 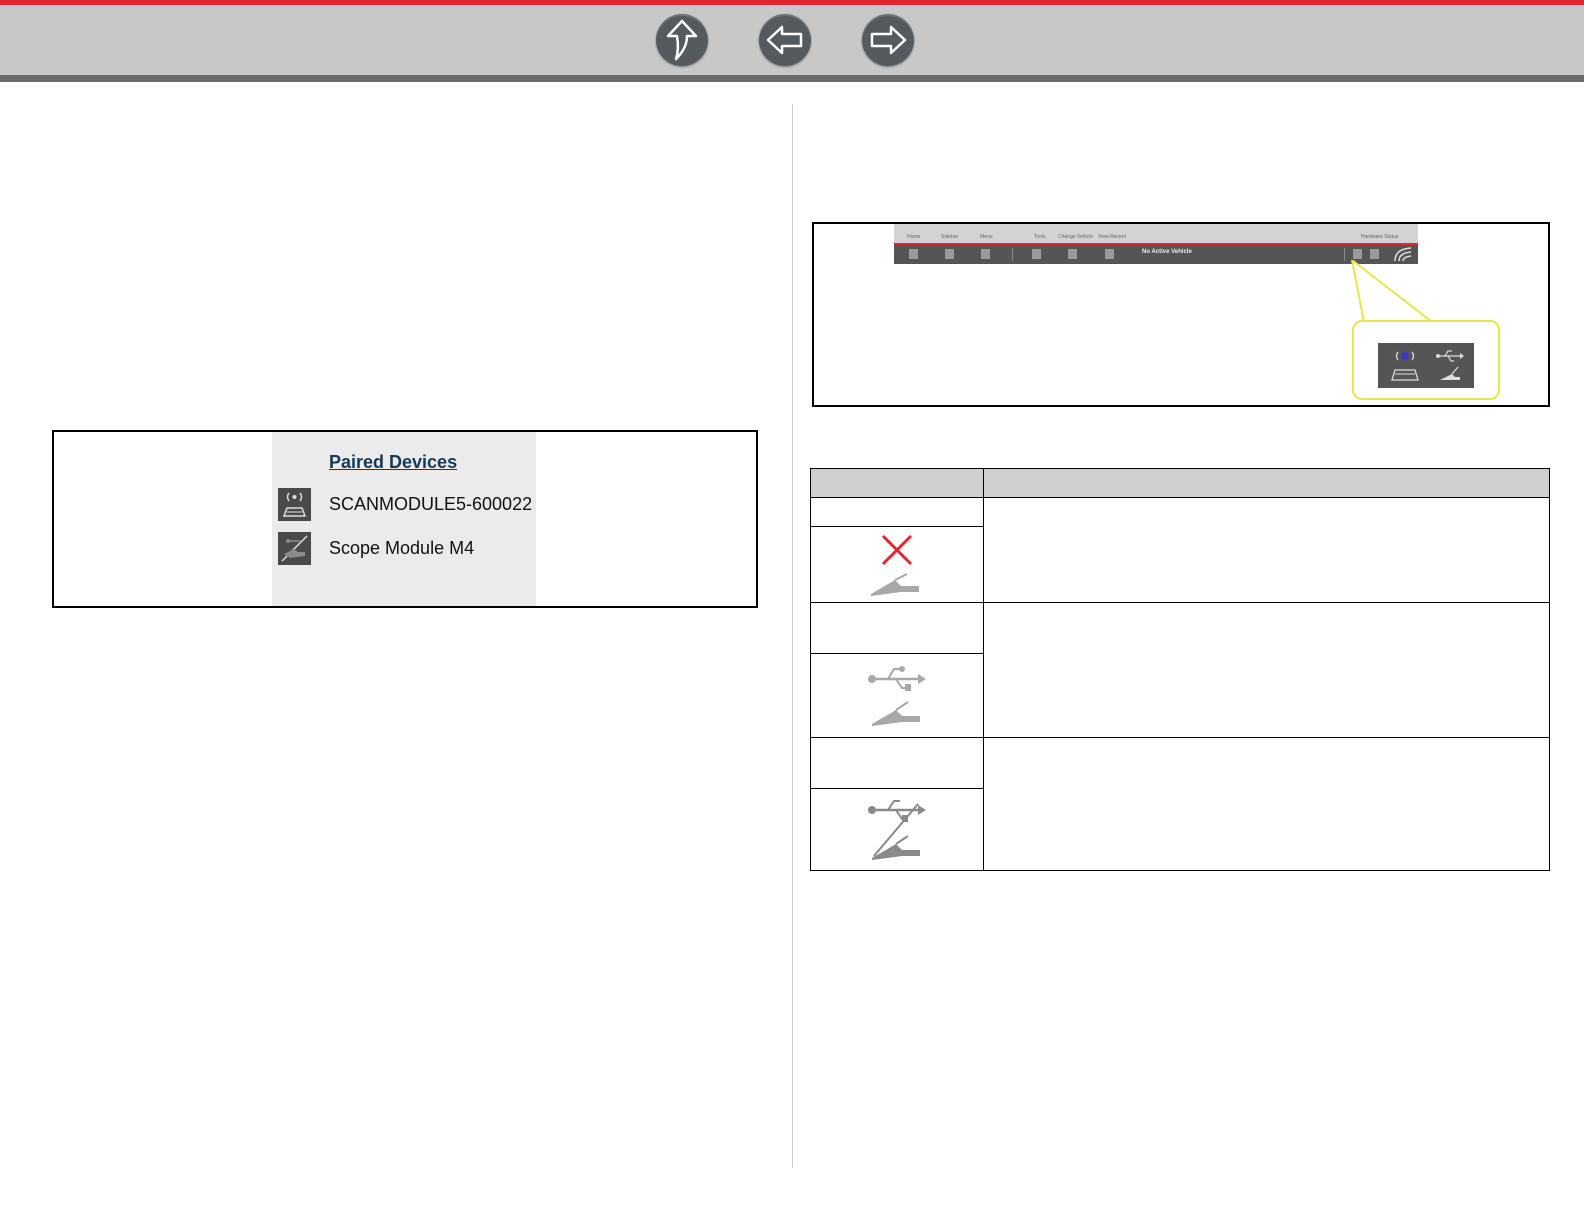 I want to click on vehicle-status-text: No Active Vehicle, so click(x=1167, y=252).